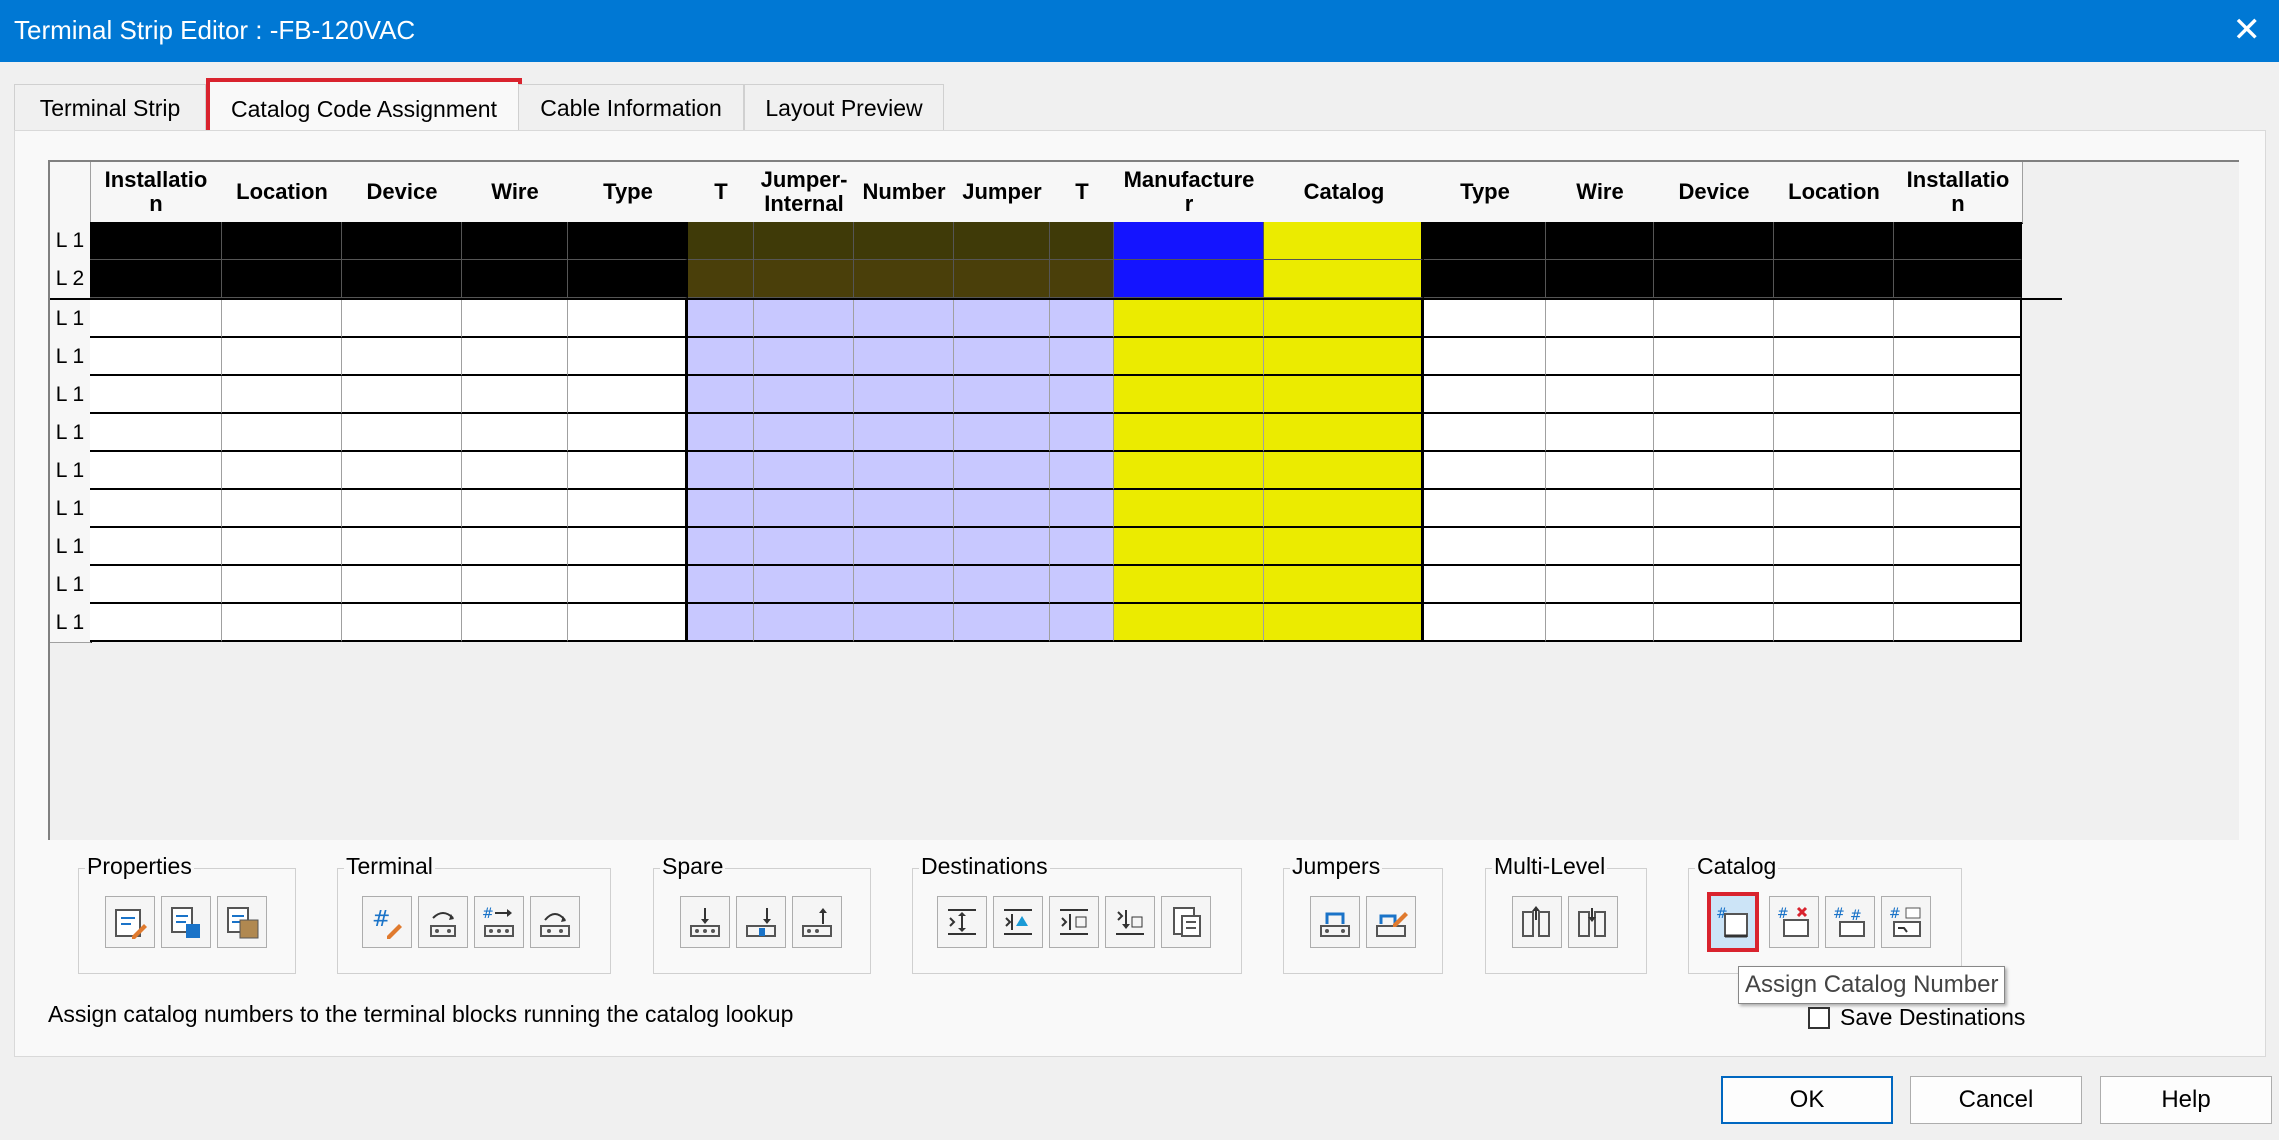  Describe the element at coordinates (962, 922) in the screenshot. I see `flip-destinations-button` at that location.